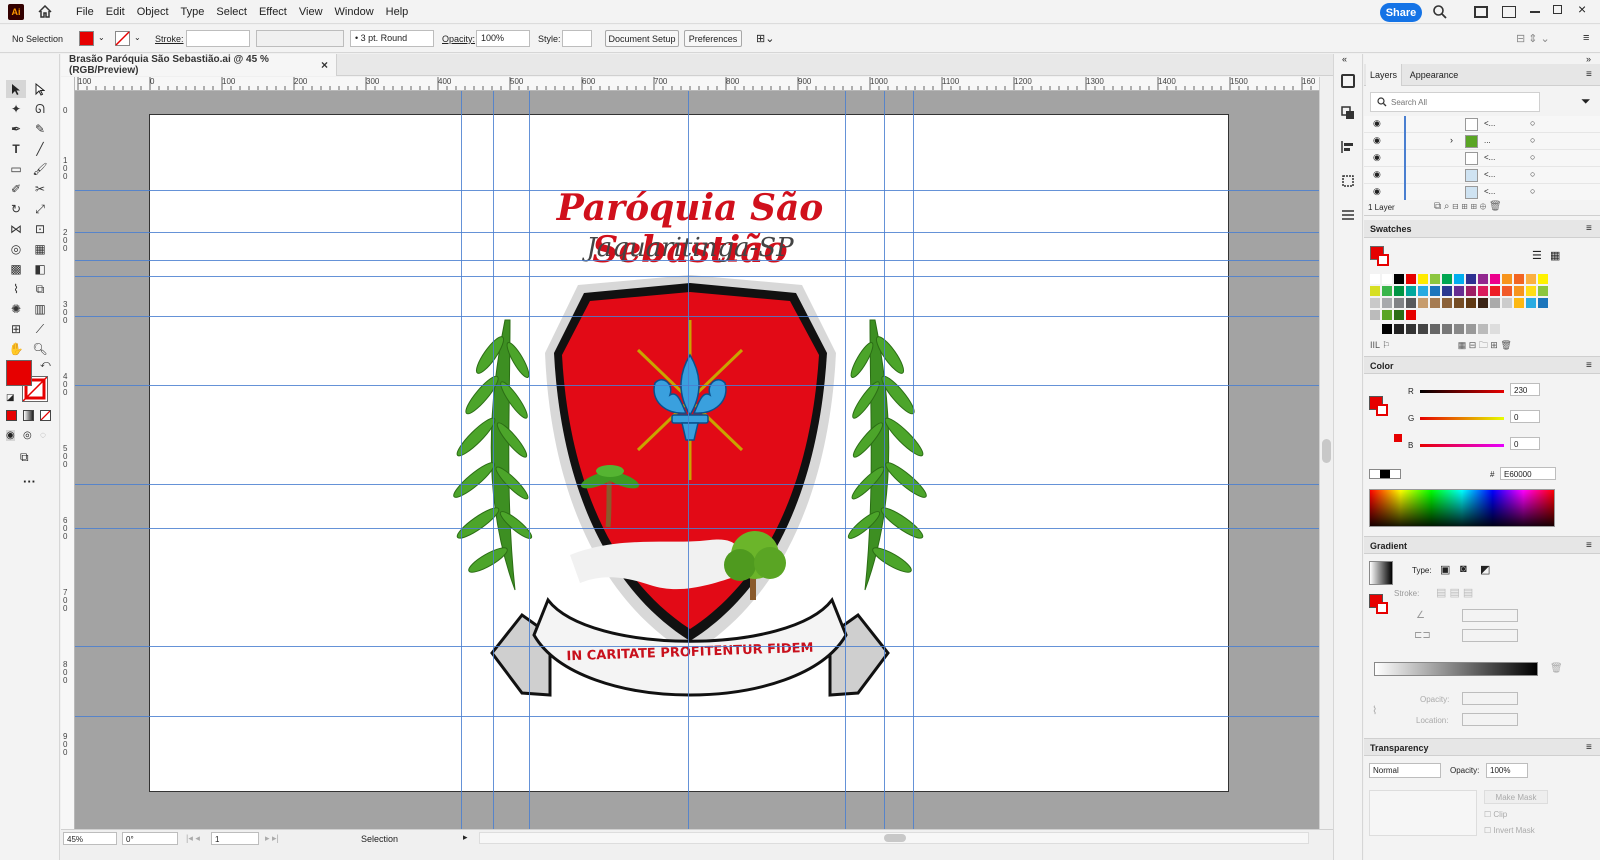 Image resolution: width=1600 pixels, height=860 pixels. What do you see at coordinates (1454, 592) in the screenshot?
I see `stroke-gradient-options-icon: ▤ ▤ ▤` at bounding box center [1454, 592].